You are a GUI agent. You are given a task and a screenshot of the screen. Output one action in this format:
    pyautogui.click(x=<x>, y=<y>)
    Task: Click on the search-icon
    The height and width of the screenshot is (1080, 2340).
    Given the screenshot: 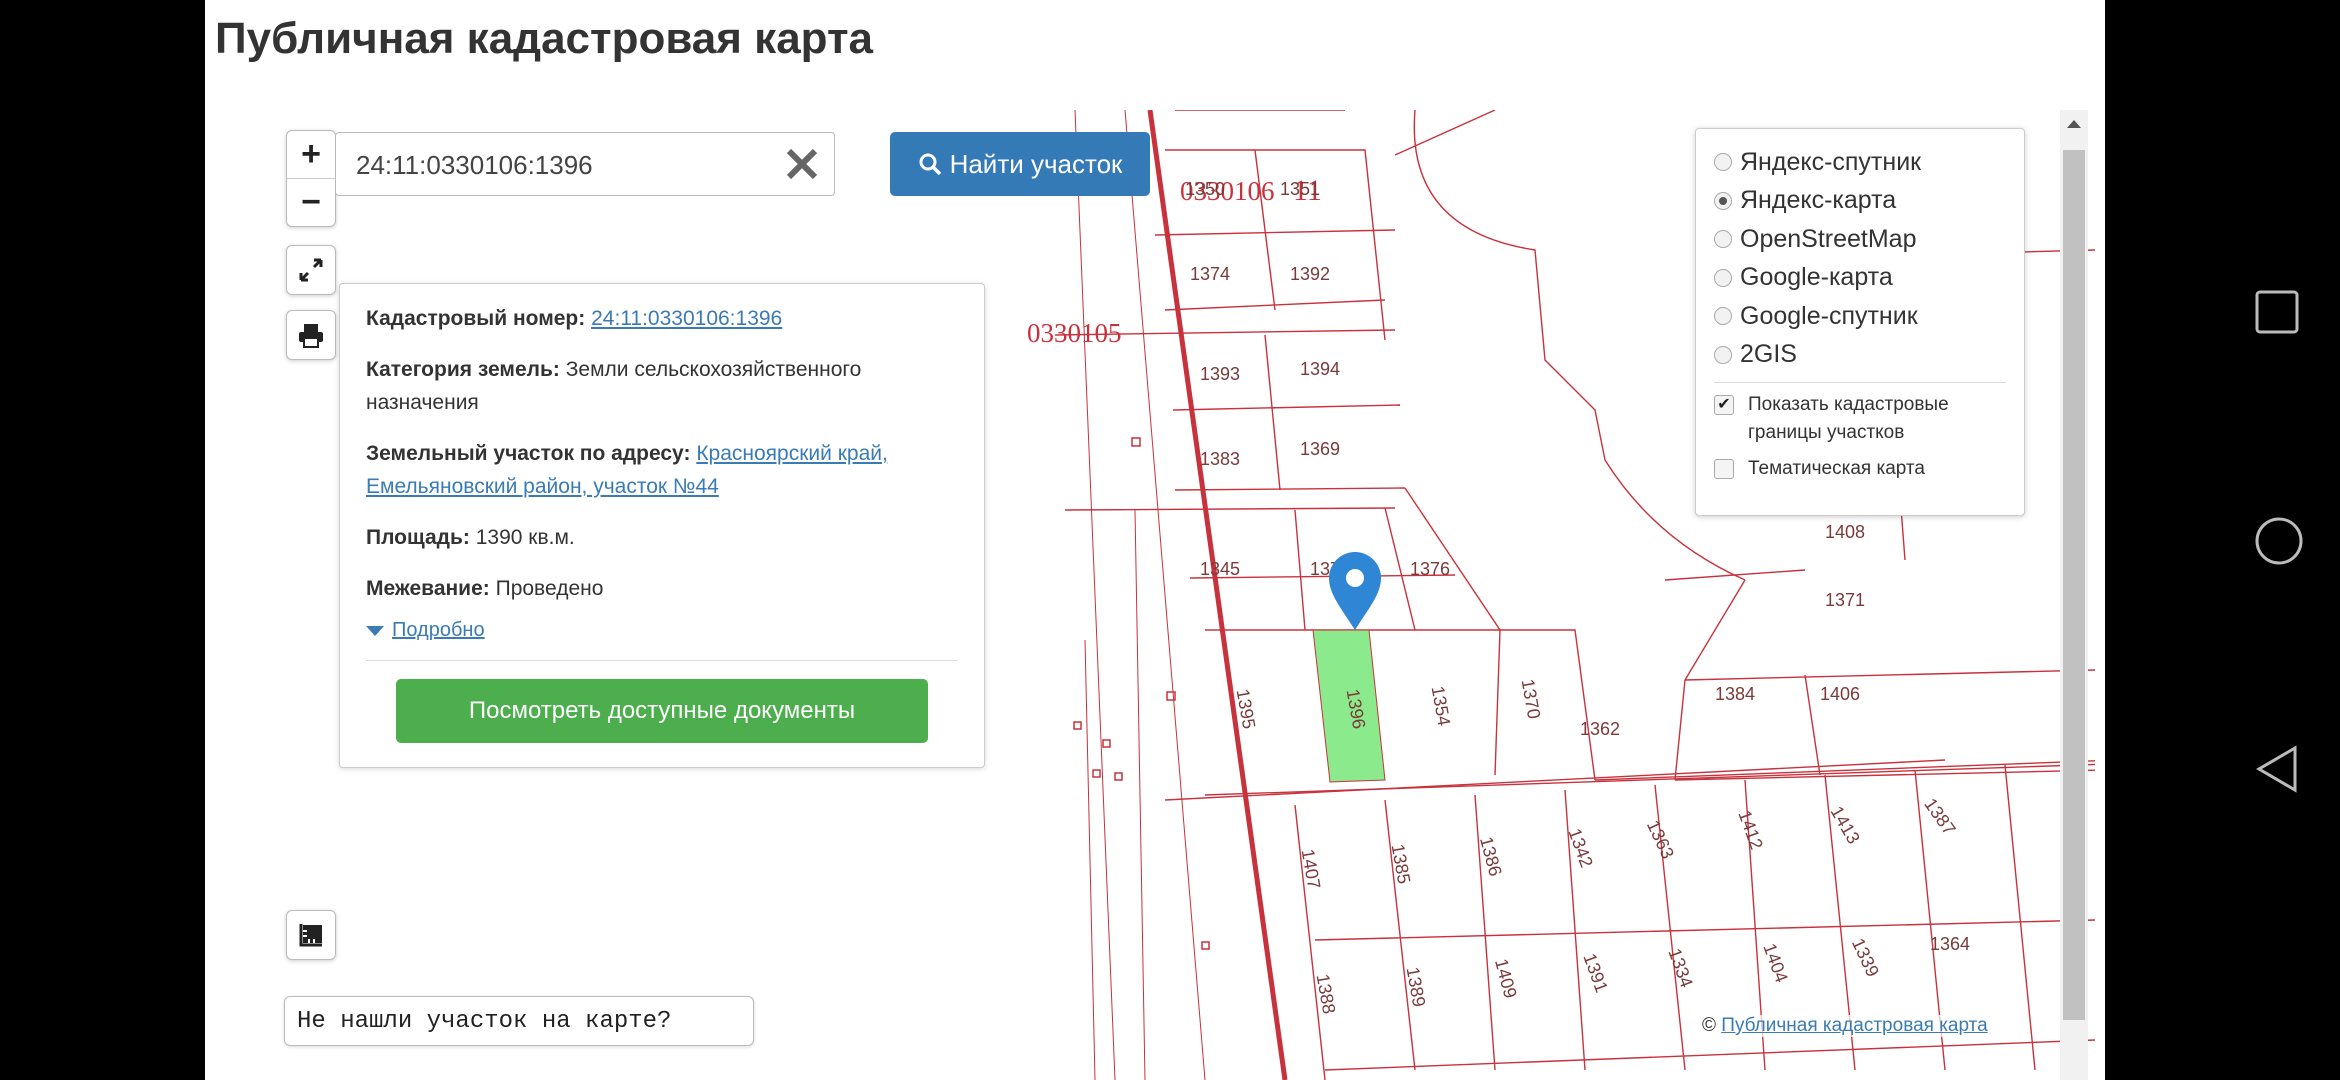 What is the action you would take?
    pyautogui.click(x=930, y=164)
    